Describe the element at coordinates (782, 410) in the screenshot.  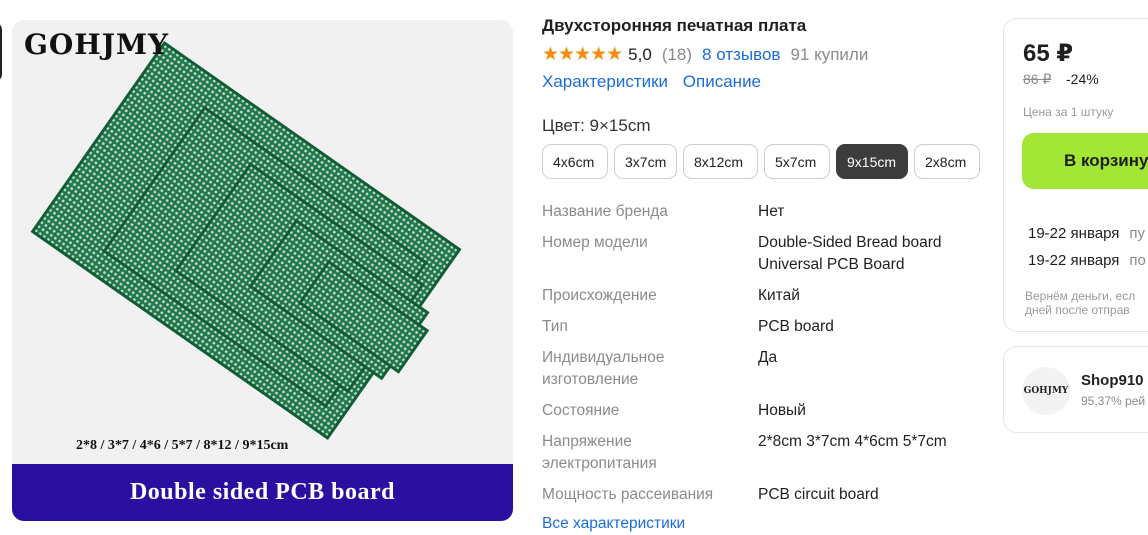
I see `spec-value: Новый` at that location.